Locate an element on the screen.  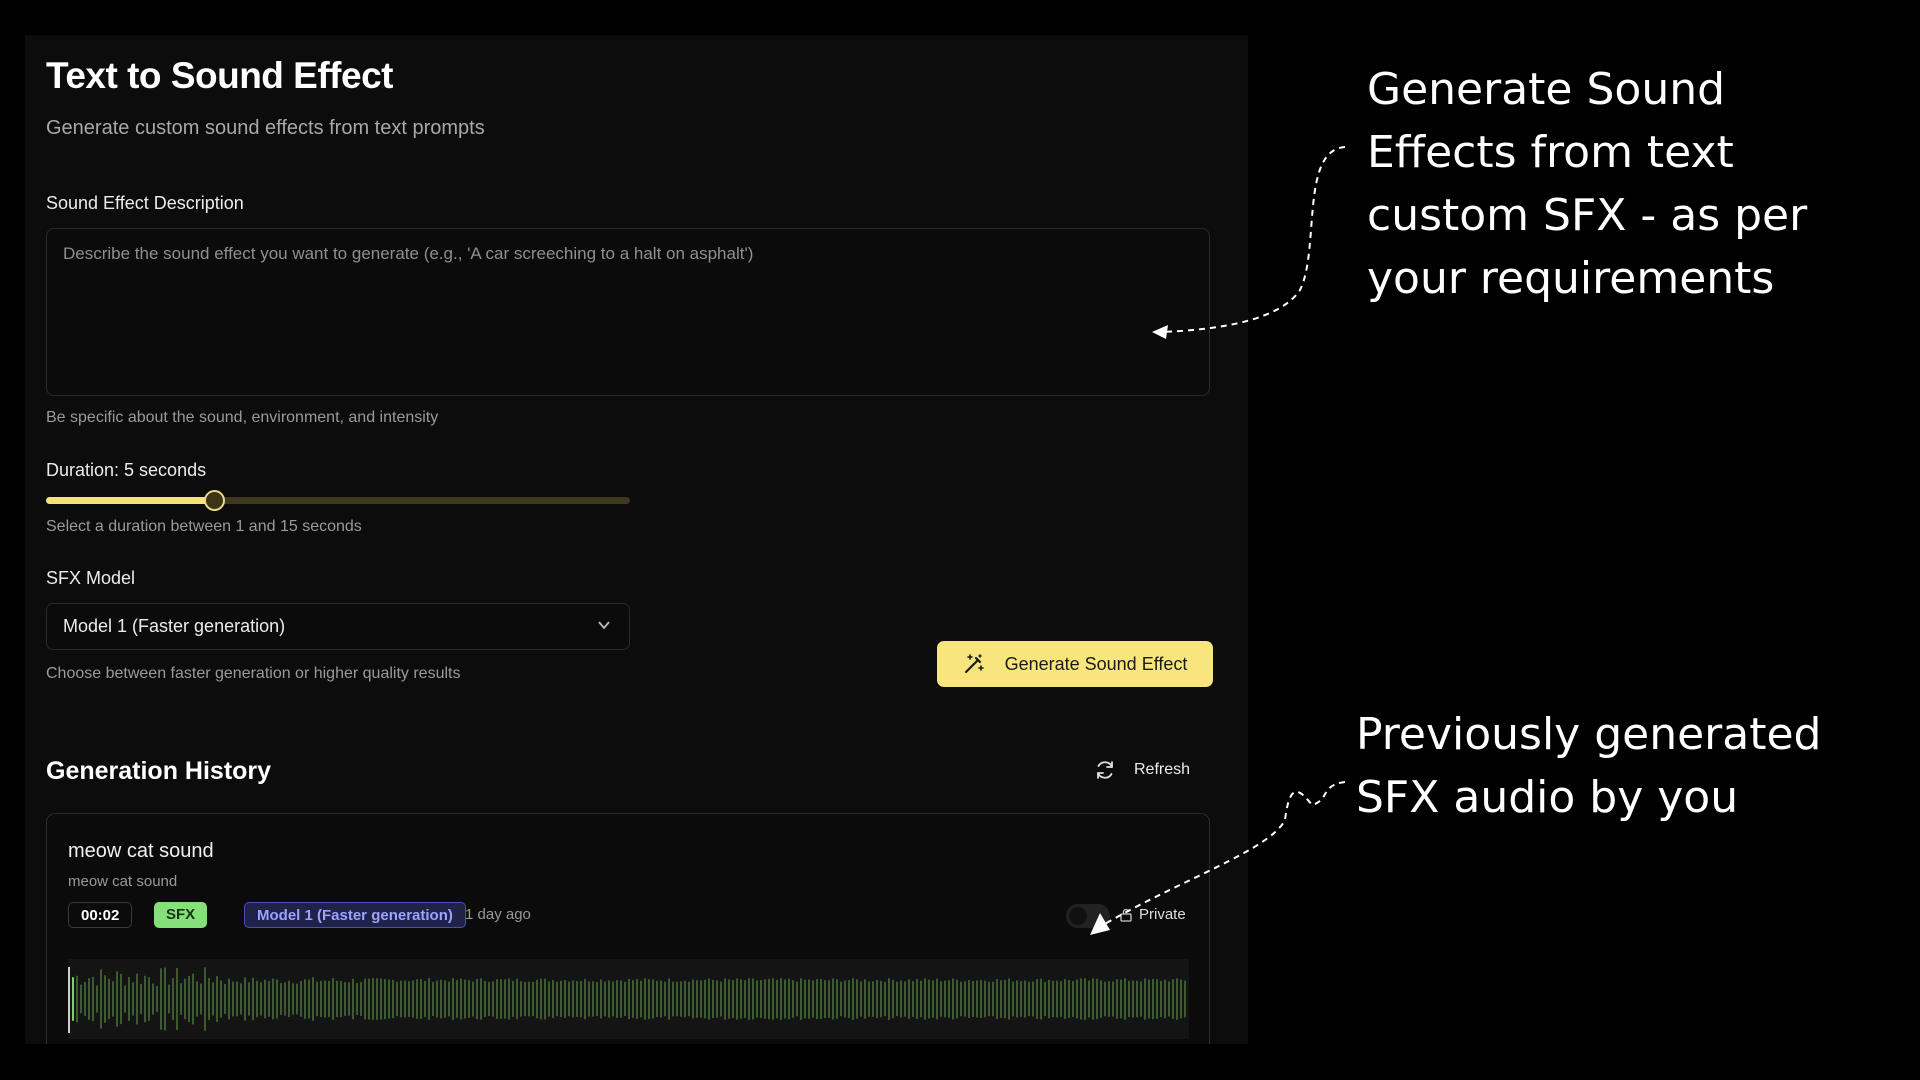
annotation-arrow-top is located at coordinates (1252, 239).